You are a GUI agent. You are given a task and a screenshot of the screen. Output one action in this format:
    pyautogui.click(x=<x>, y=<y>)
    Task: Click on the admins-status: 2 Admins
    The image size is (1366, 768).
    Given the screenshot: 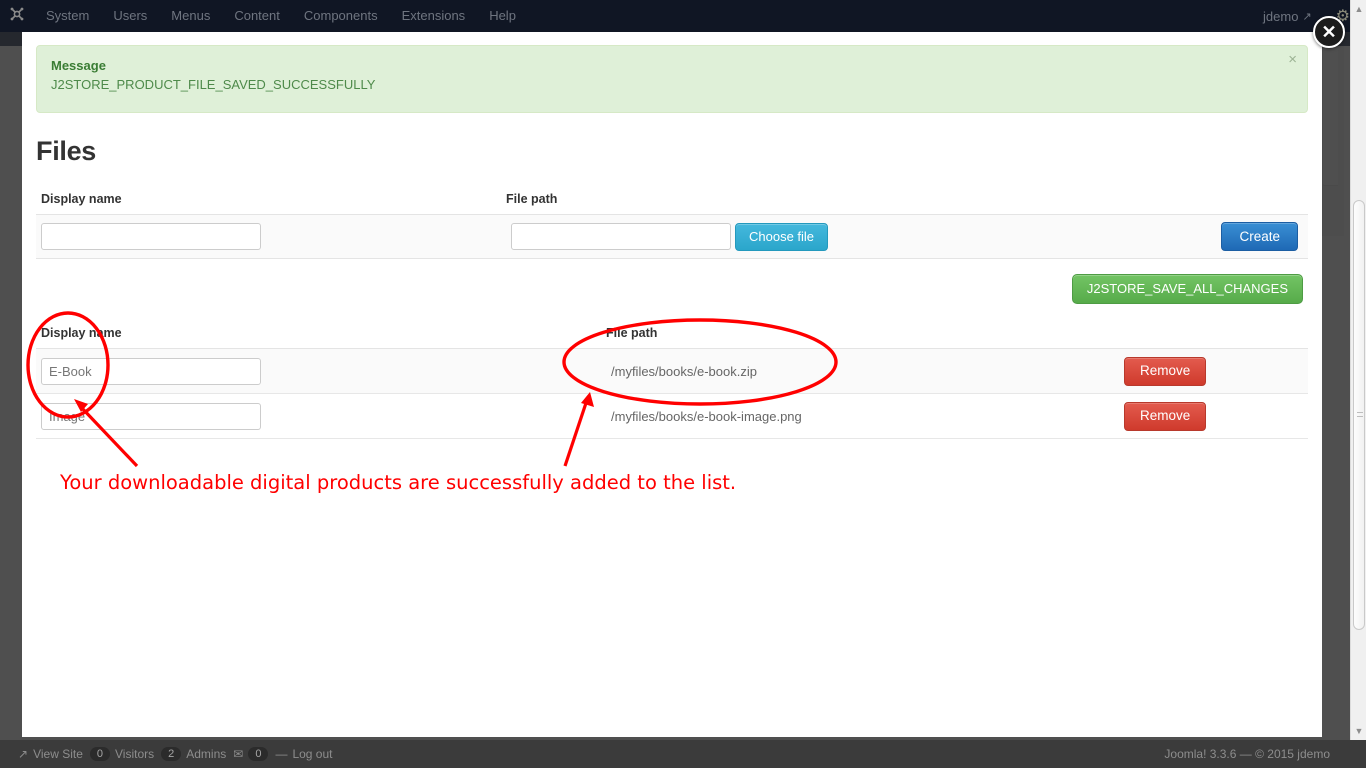 What is the action you would take?
    pyautogui.click(x=193, y=754)
    